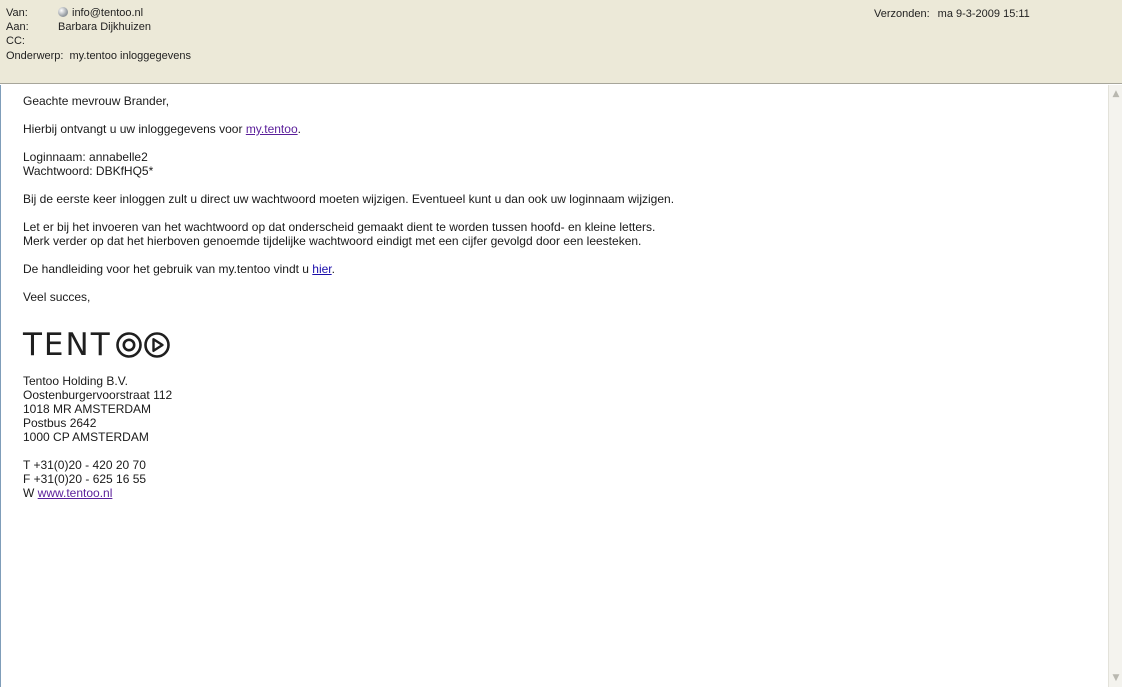  I want to click on my-tentoo-link: my.tentoo, so click(272, 129).